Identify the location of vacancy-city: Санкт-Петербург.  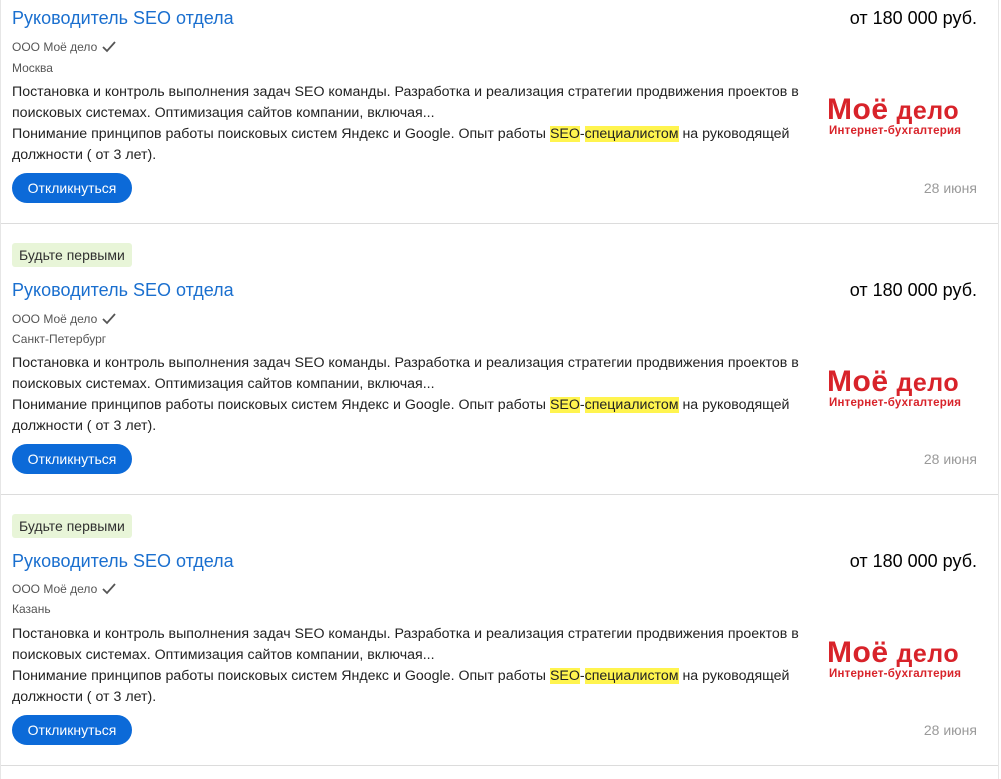
(59, 339).